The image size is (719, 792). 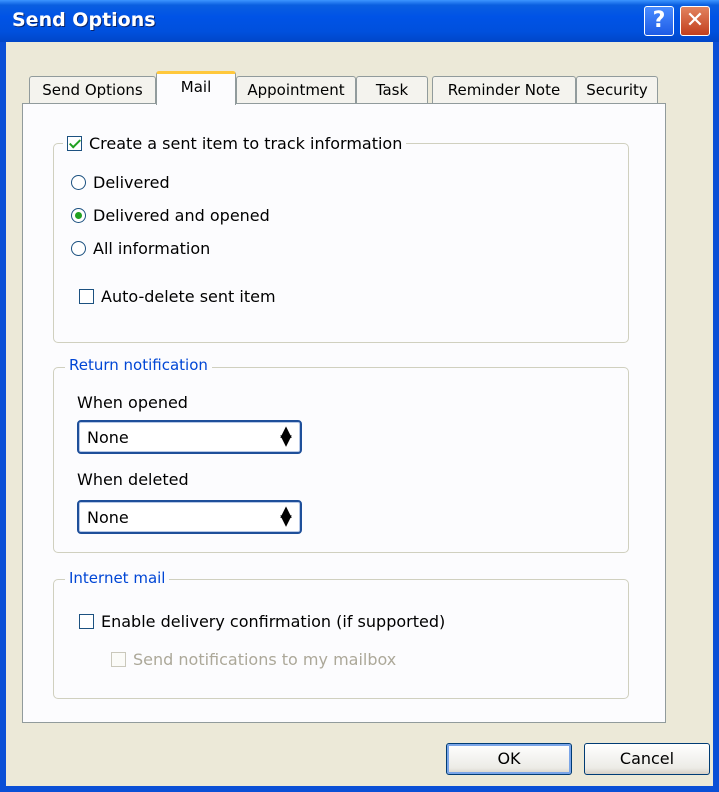 What do you see at coordinates (118, 659) in the screenshot?
I see `checkbox-disabled-icon` at bounding box center [118, 659].